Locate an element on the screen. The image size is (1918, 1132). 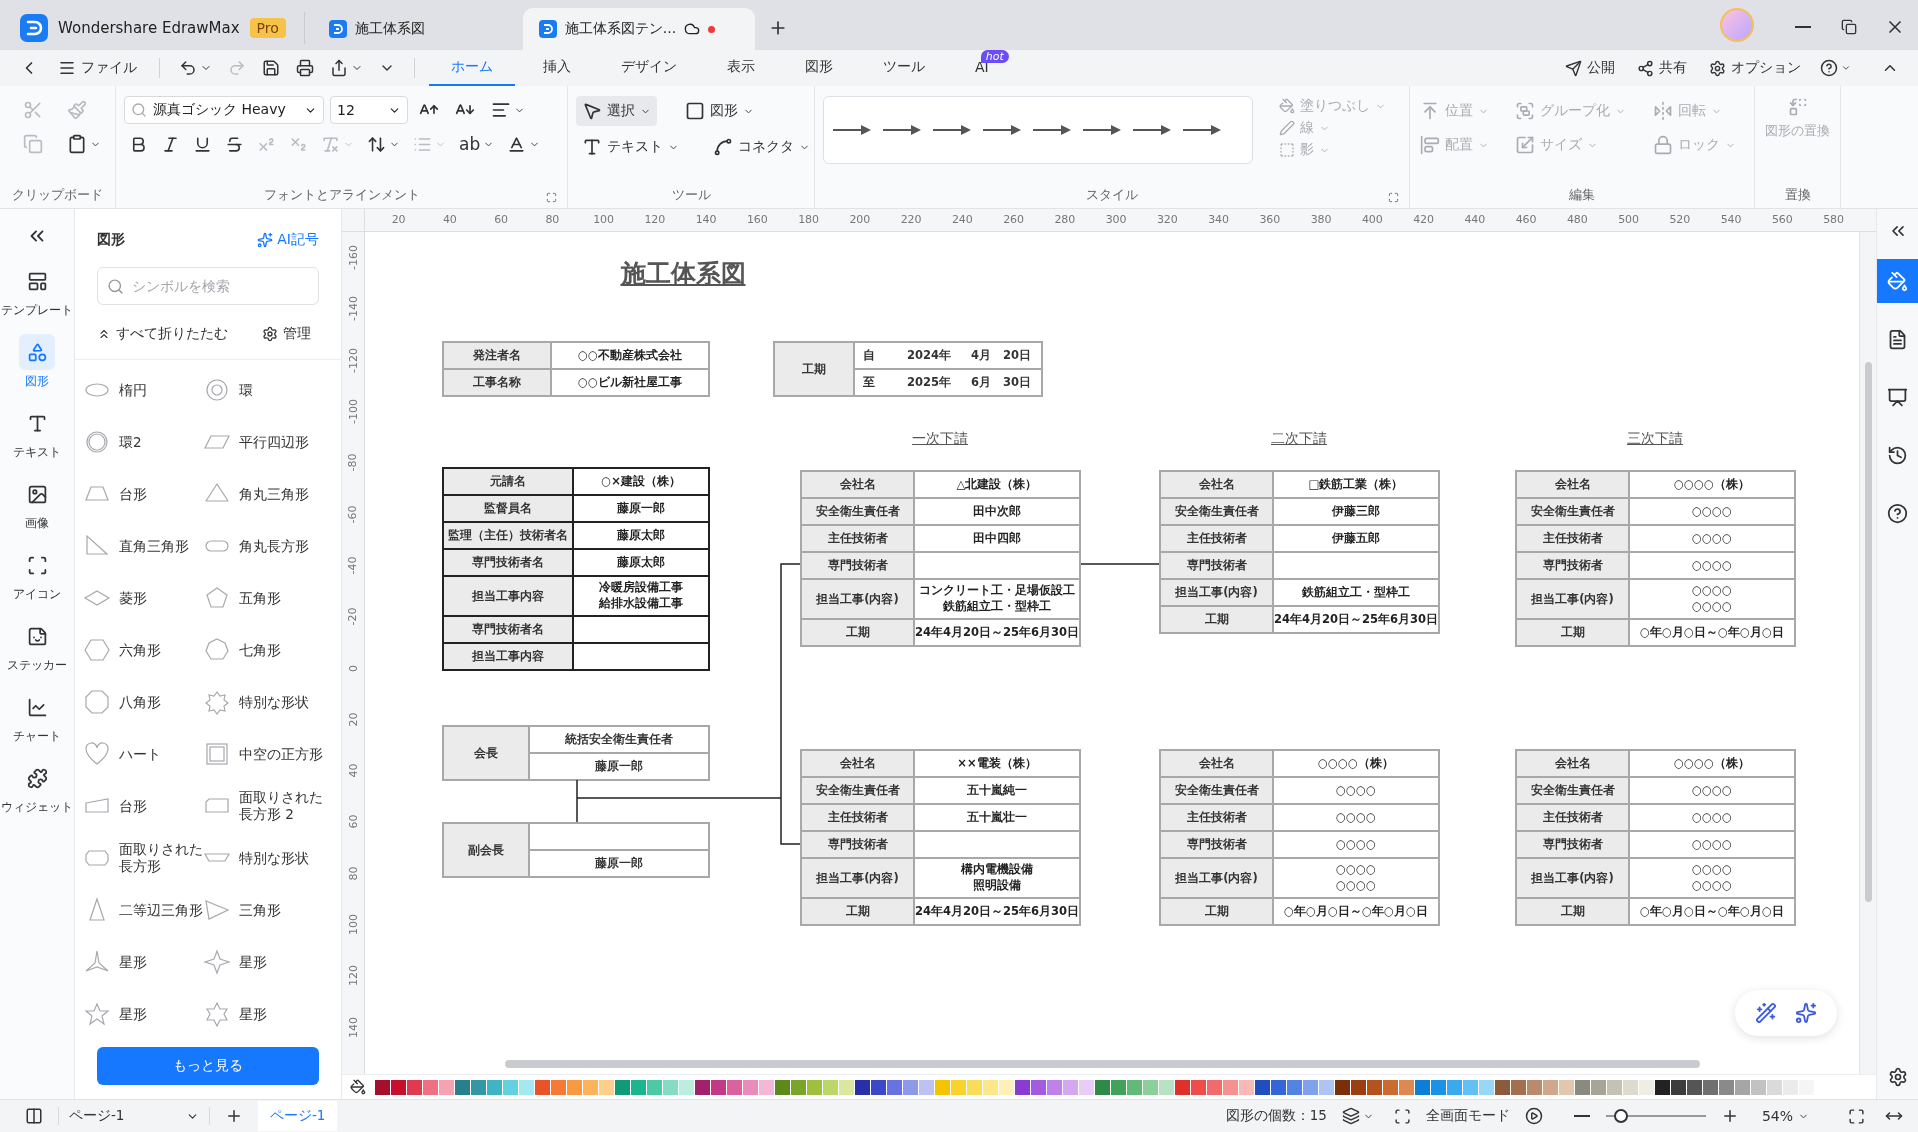
shape-item: 中空の正方形 is located at coordinates (263, 754).